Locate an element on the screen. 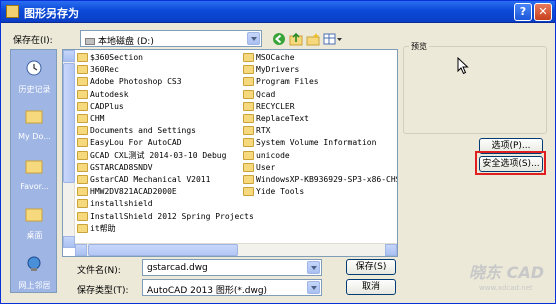 Image resolution: width=556 pixels, height=304 pixels. folder-list-item: RTX is located at coordinates (256, 130).